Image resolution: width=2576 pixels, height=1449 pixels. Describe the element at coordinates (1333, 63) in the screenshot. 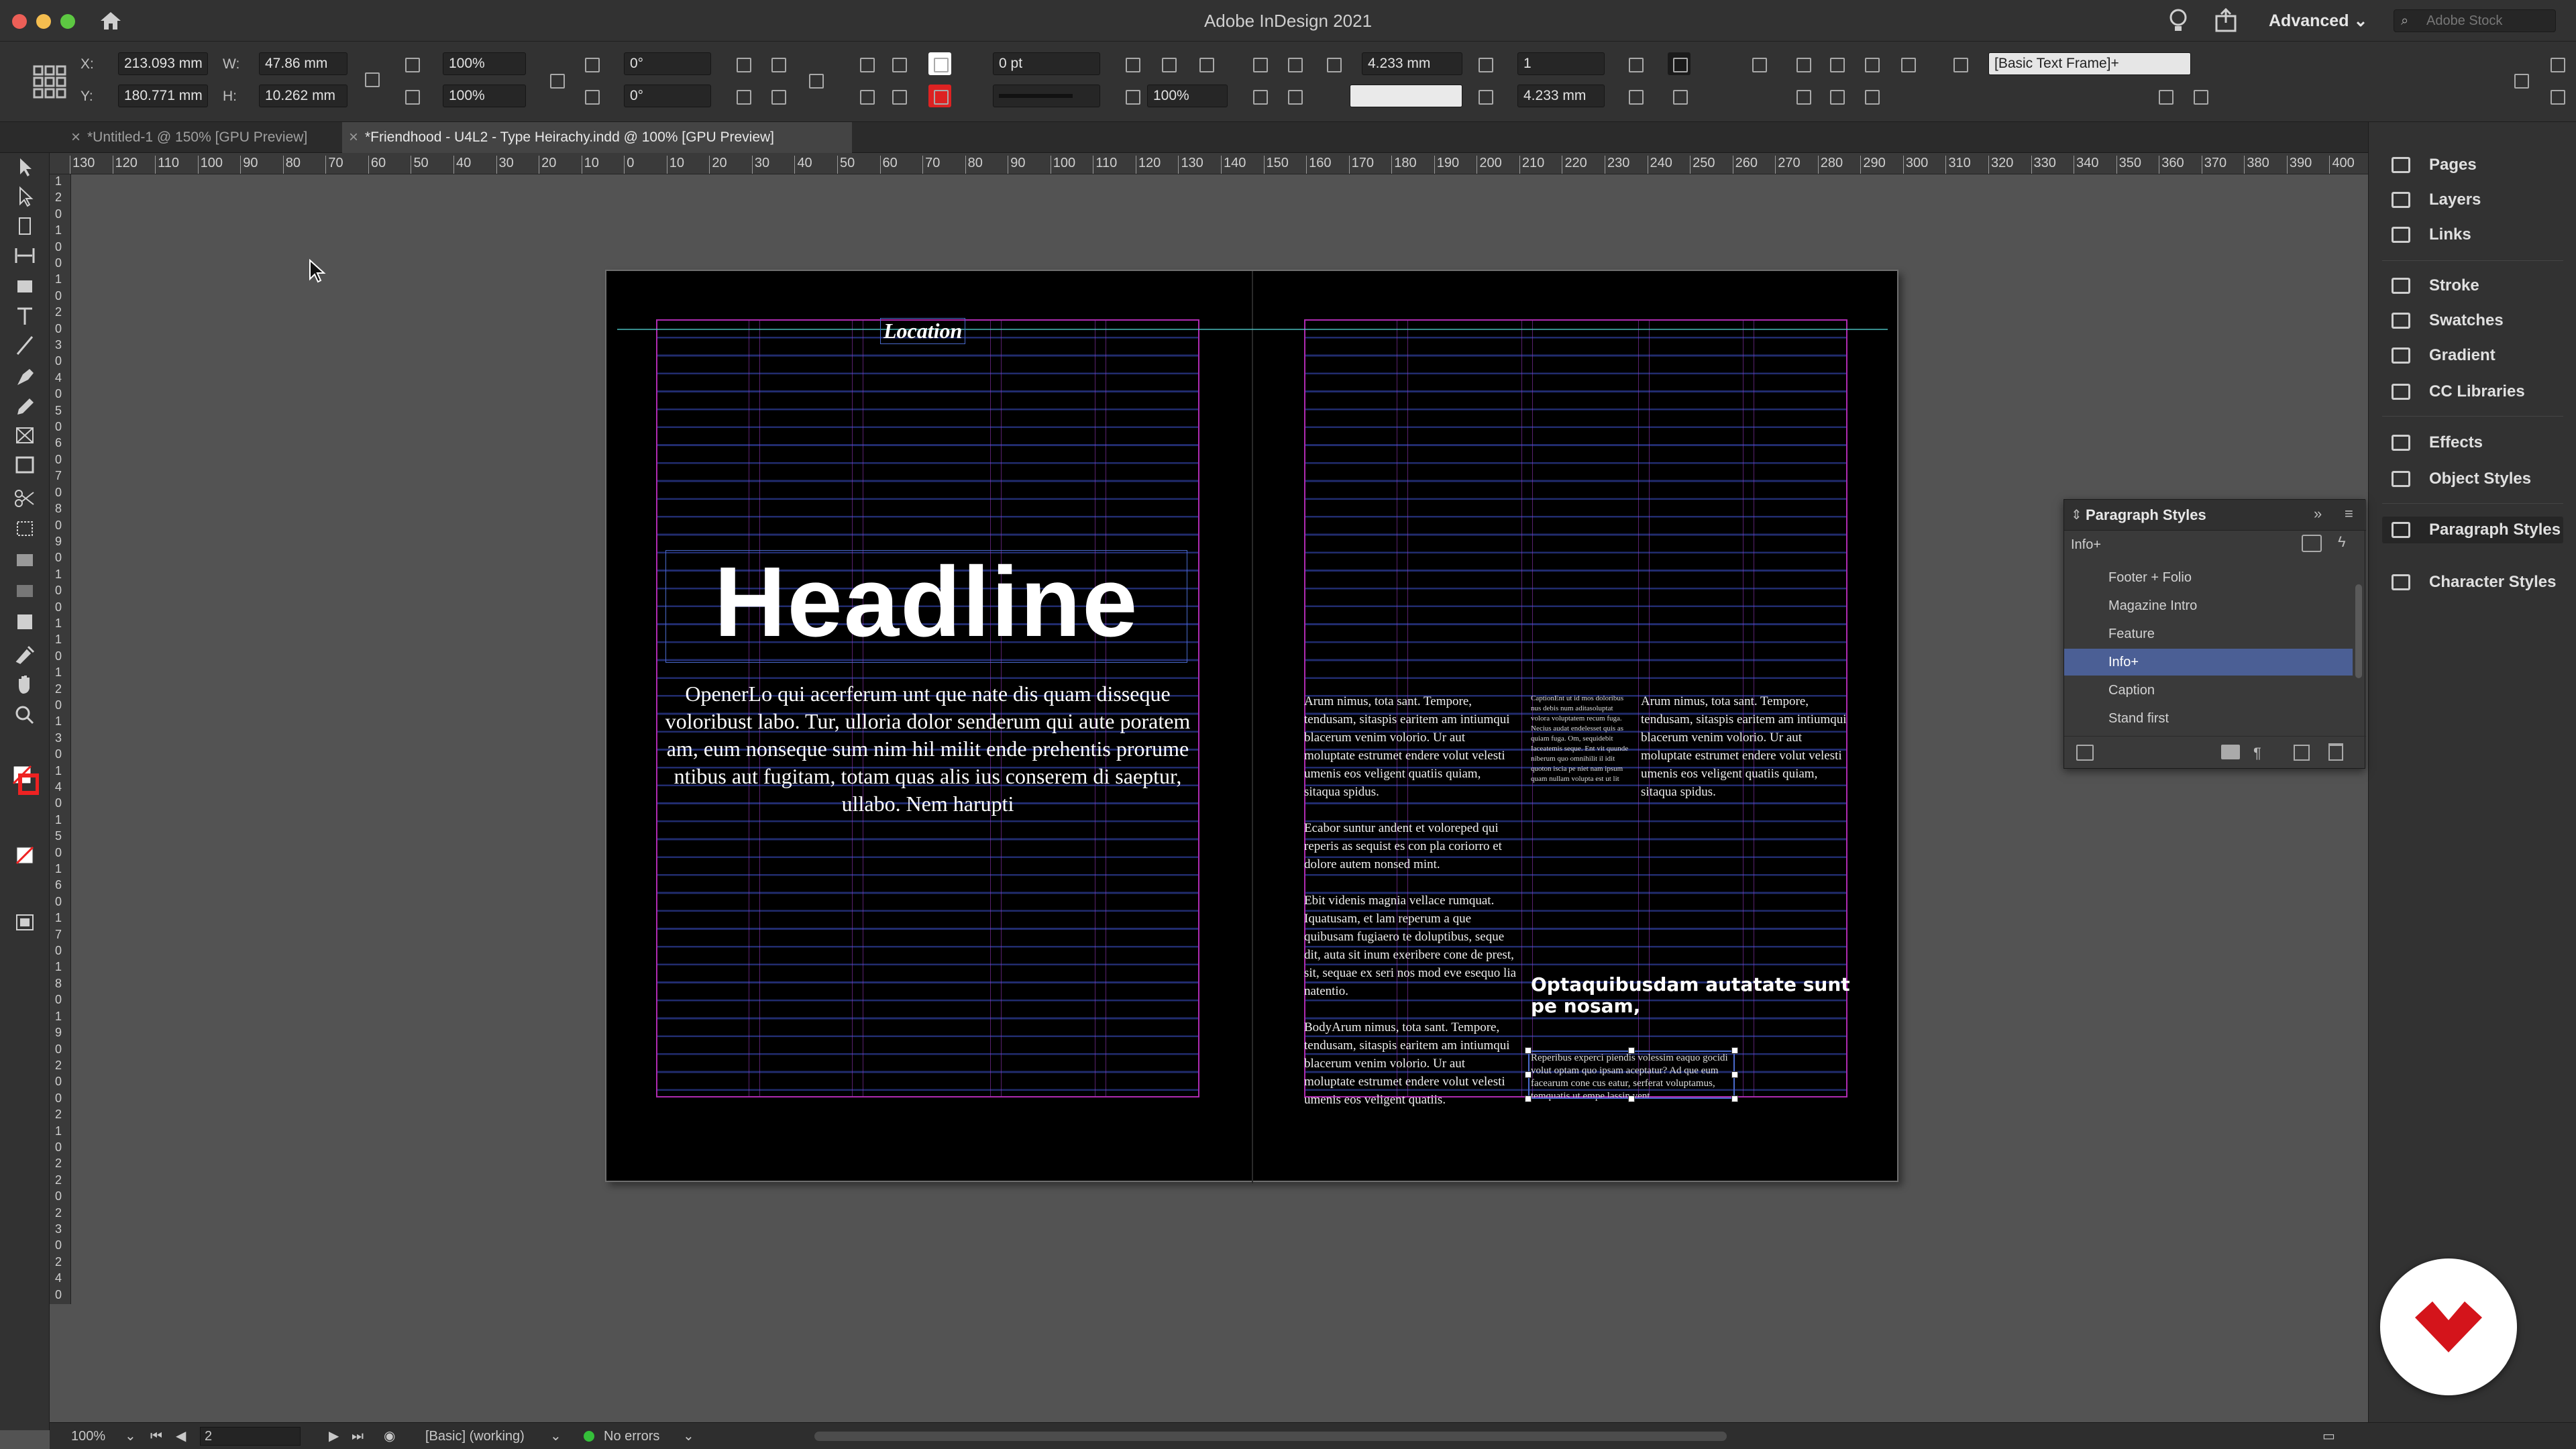

I see `gutter-icon` at that location.